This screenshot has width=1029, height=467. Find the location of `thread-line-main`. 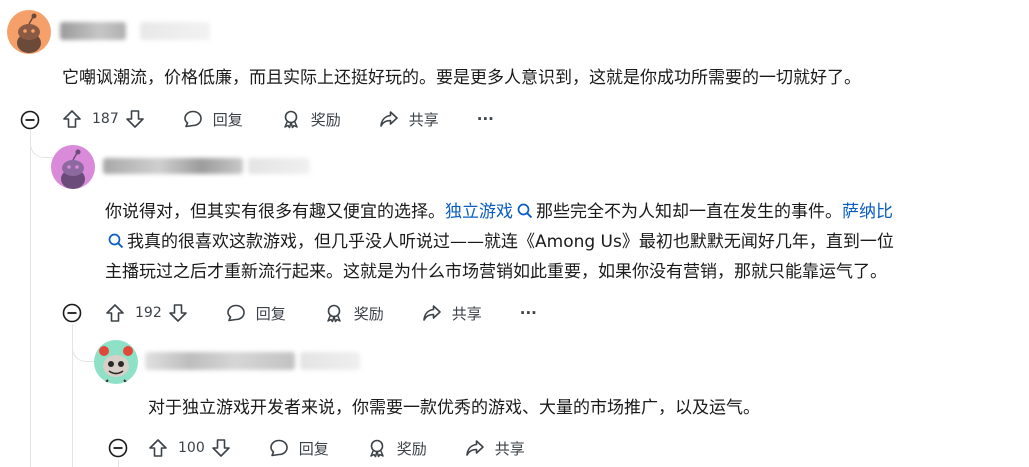

thread-line-main is located at coordinates (30, 298).